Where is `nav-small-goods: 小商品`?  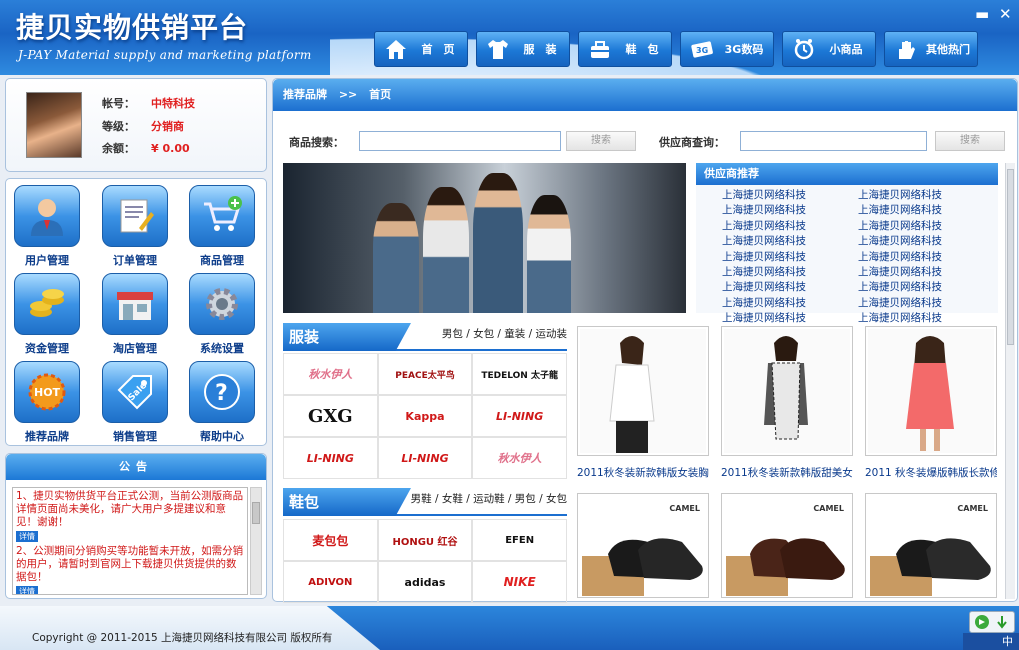
nav-small-goods: 小商品 is located at coordinates (829, 49).